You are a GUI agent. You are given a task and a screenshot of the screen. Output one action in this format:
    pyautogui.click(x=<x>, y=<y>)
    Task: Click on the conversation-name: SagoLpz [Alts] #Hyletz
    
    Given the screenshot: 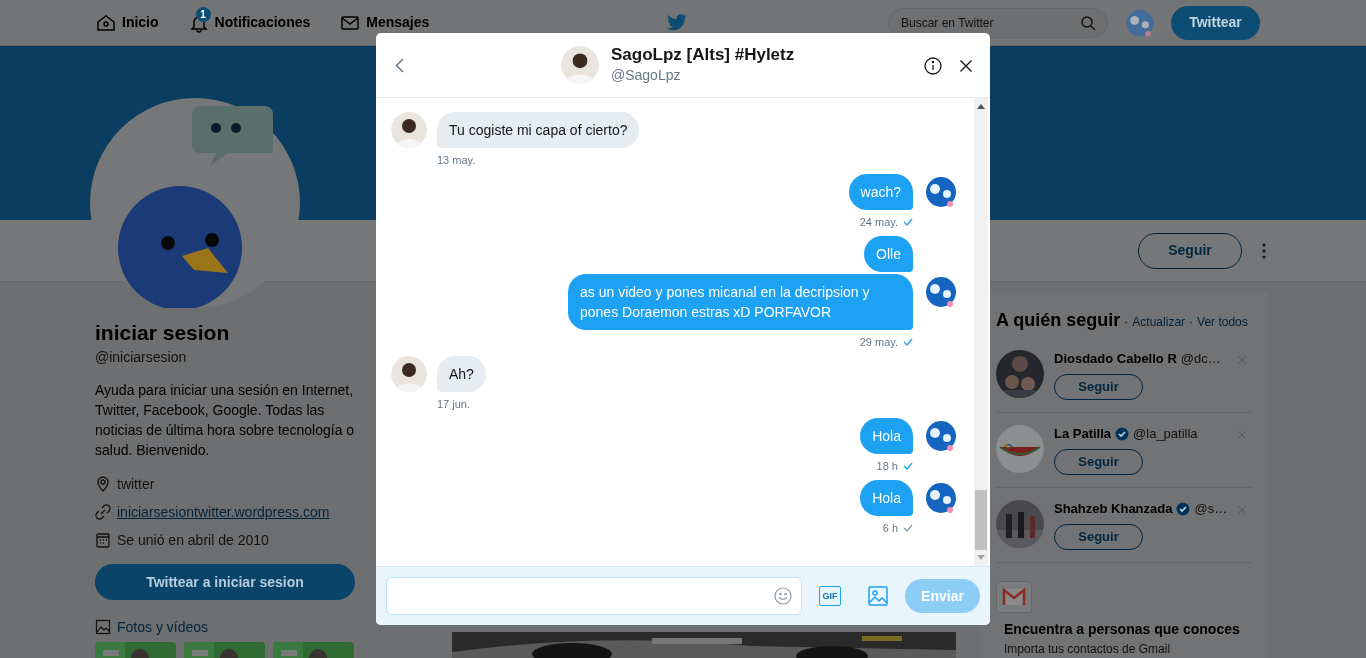 What is the action you would take?
    pyautogui.click(x=703, y=54)
    